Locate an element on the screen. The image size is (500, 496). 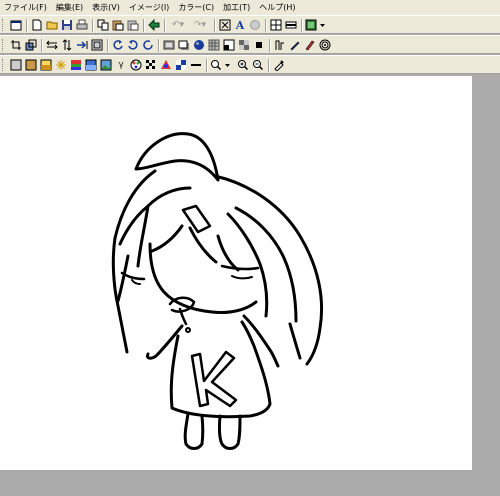
flip-horizontal-icon is located at coordinates (67, 45).